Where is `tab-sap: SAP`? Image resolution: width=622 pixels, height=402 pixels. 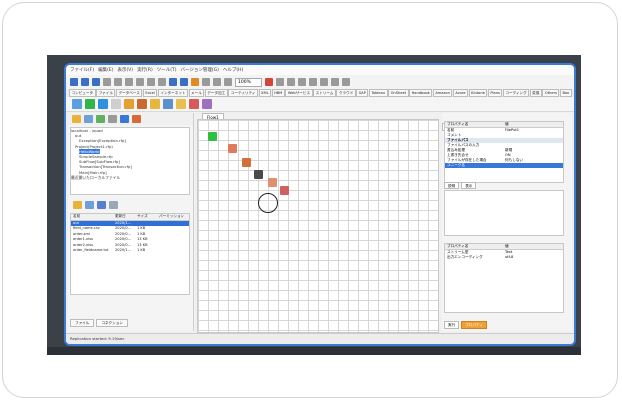
tab-sap: SAP is located at coordinates (362, 93).